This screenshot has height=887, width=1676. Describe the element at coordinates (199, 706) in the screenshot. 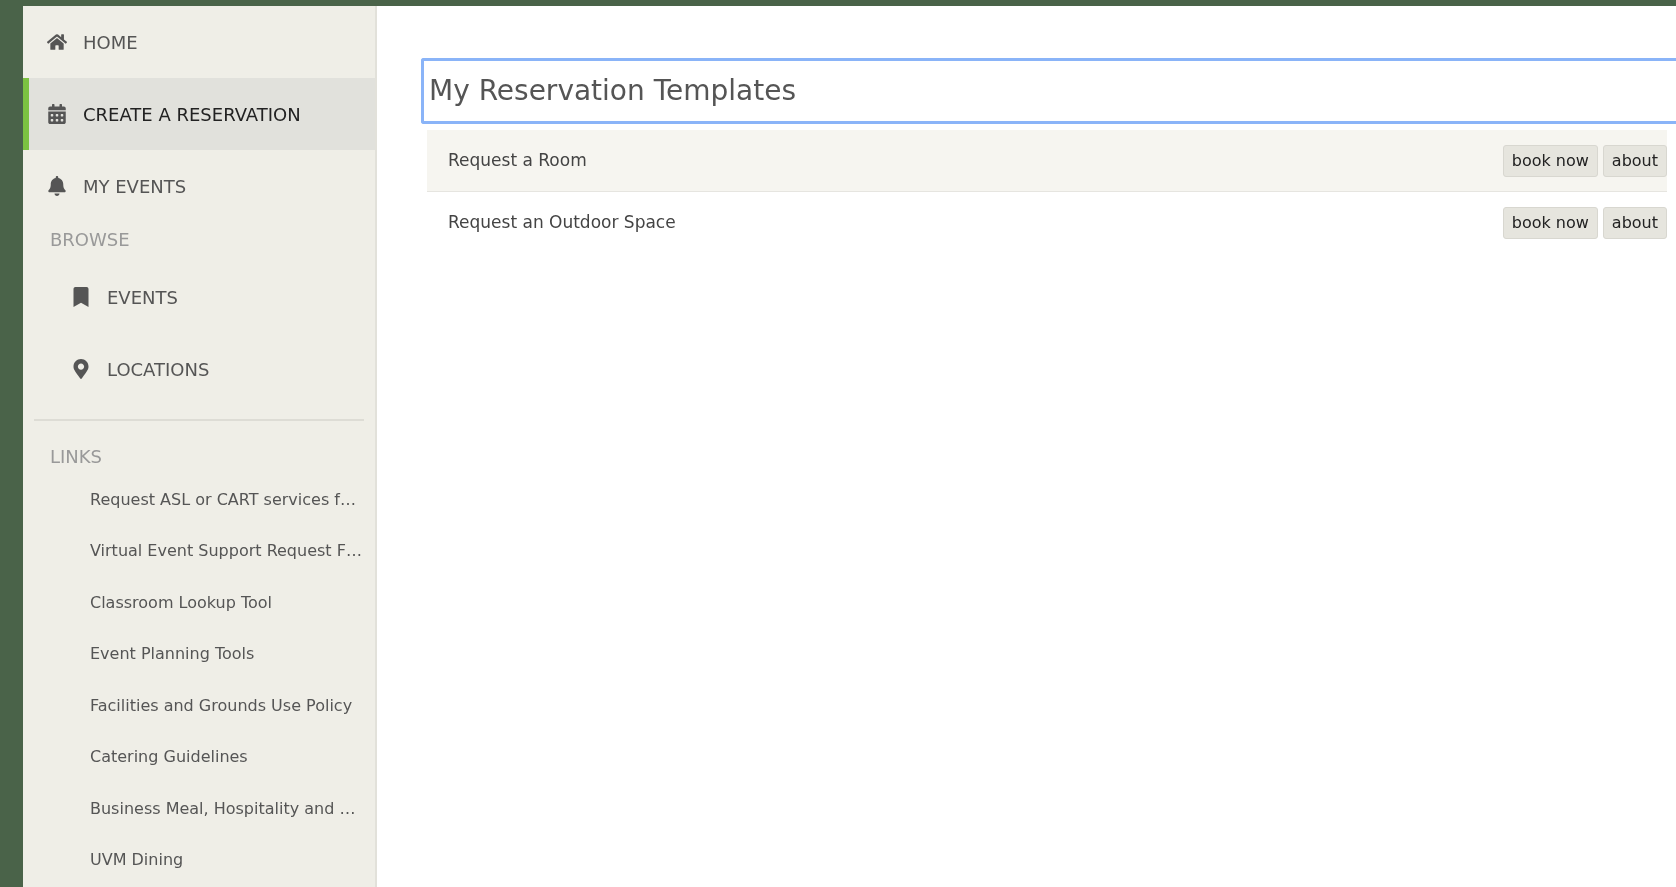

I see `sidebar-link: Facilities and Grounds Use Policy` at that location.